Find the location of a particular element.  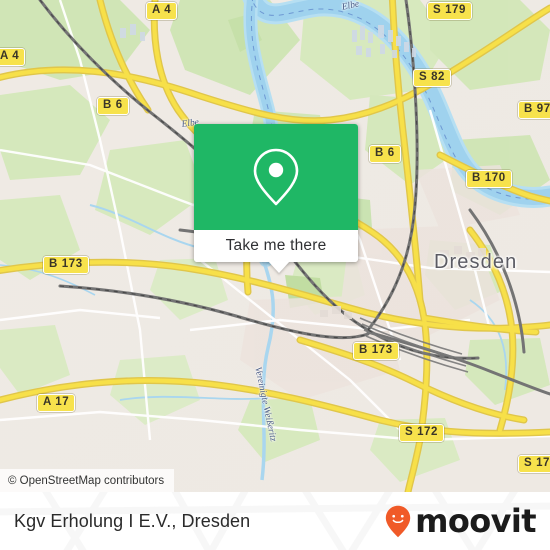

moovit-logo: moovit is located at coordinates (461, 521).